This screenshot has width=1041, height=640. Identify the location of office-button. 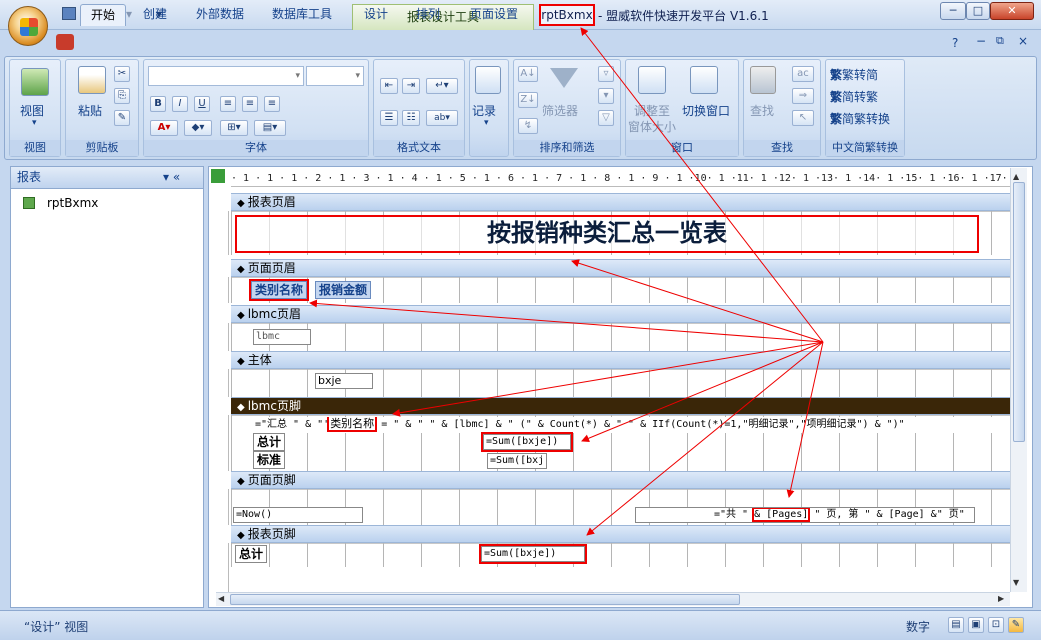
(28, 26).